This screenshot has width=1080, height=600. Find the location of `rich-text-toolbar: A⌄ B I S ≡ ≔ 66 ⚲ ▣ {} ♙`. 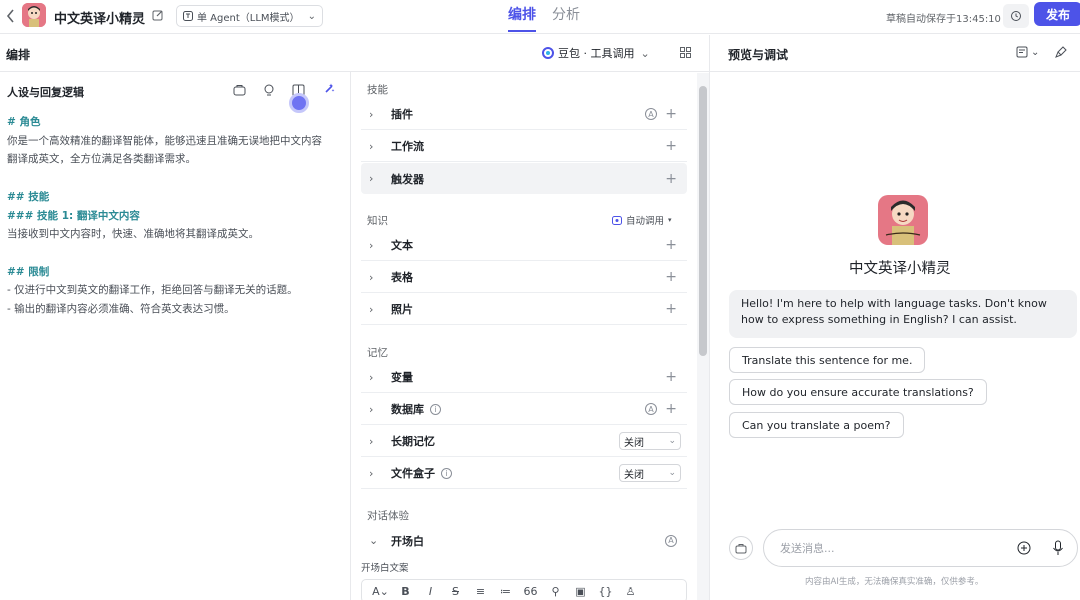

rich-text-toolbar: A⌄ B I S ≡ ≔ 66 ⚲ ▣ {} ♙ is located at coordinates (524, 589).